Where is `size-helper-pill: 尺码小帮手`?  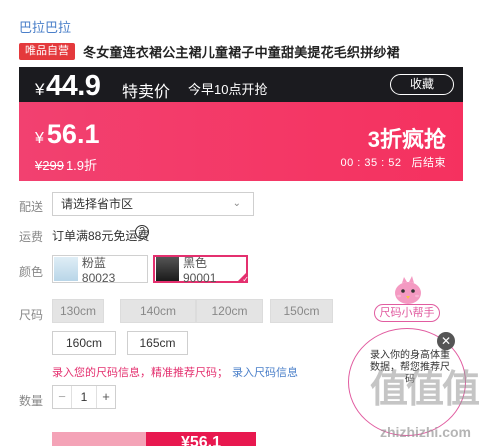 size-helper-pill: 尺码小帮手 is located at coordinates (407, 313).